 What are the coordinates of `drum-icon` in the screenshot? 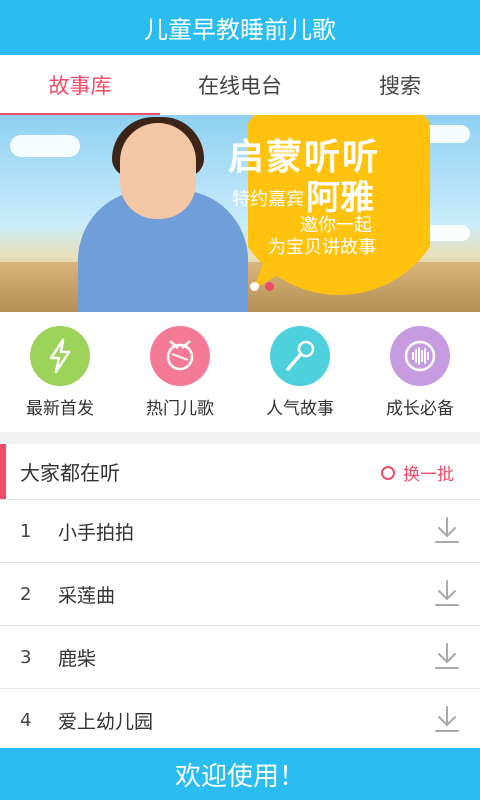 It's located at (180, 356).